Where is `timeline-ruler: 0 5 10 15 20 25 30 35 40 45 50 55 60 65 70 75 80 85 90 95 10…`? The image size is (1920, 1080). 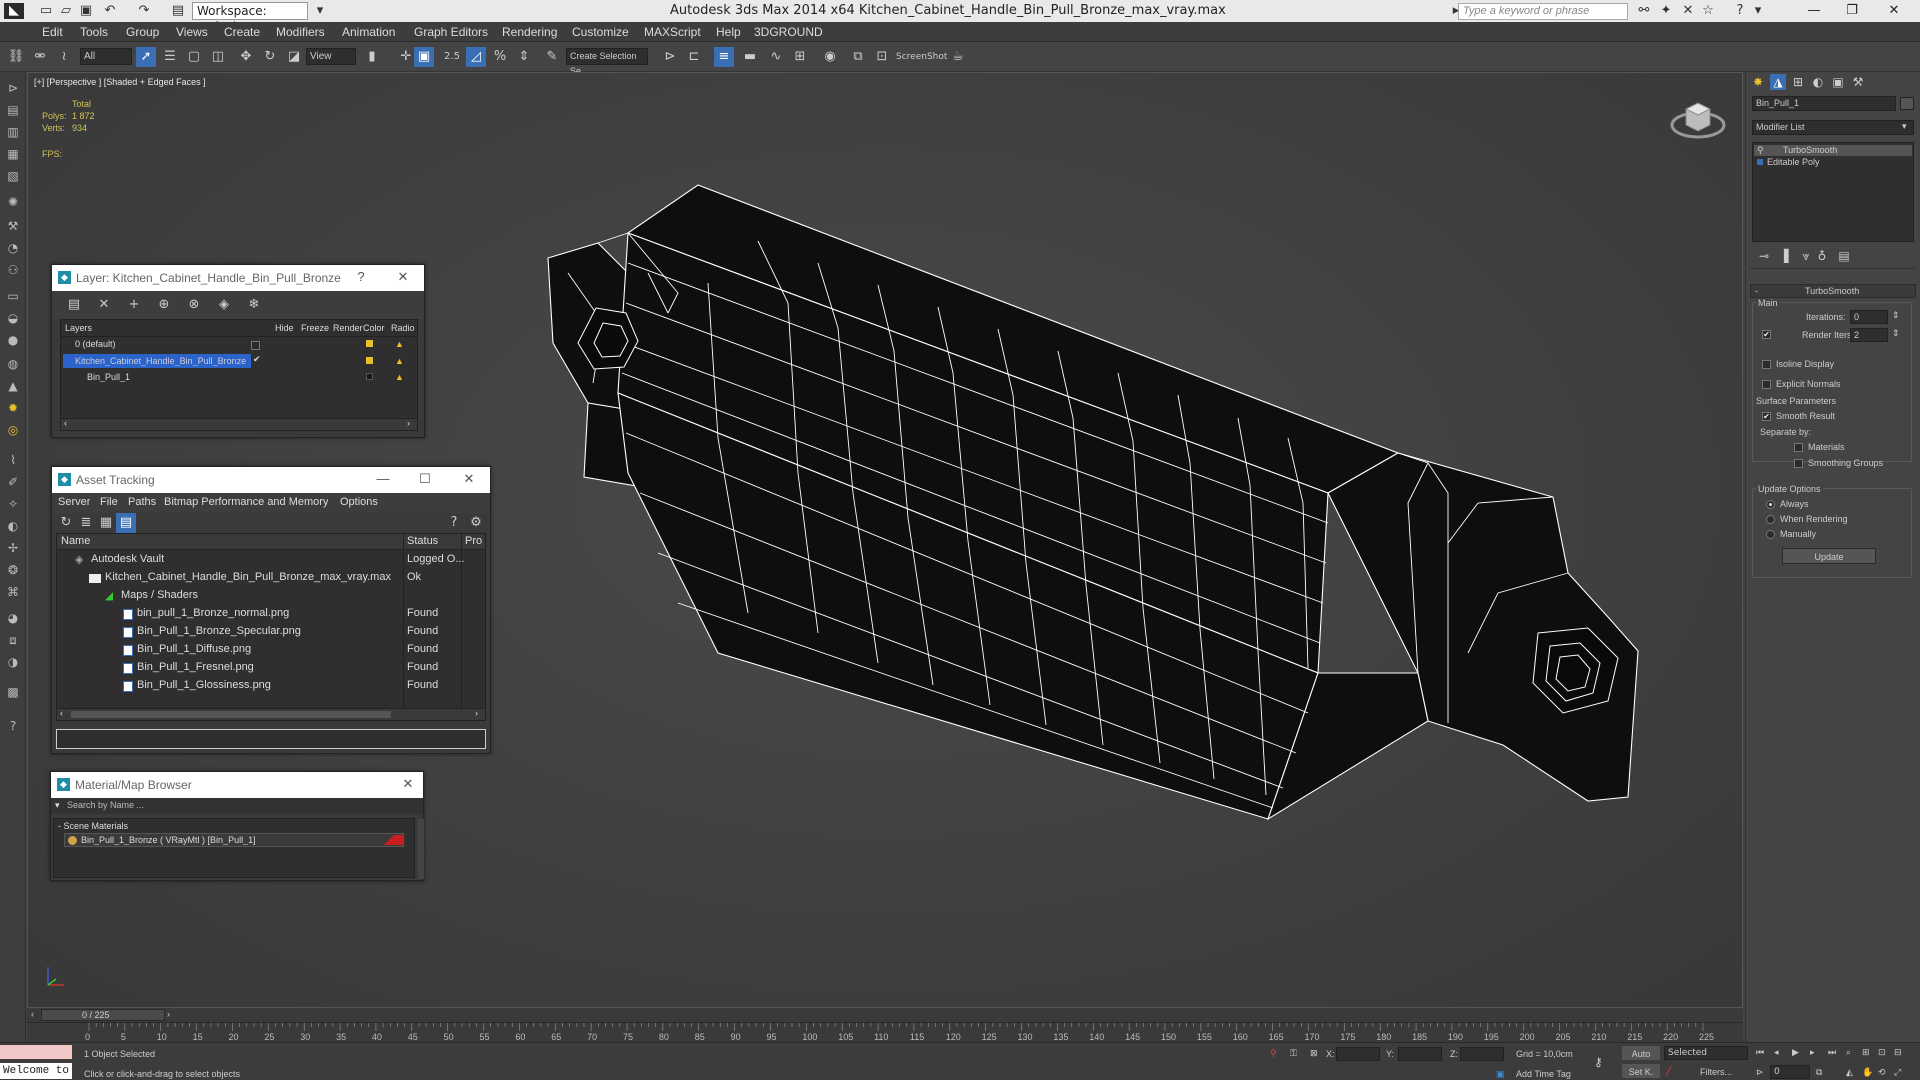
timeline-ruler: 0 5 10 15 20 25 30 35 40 45 50 55 60 65 70 75 80 85 90 95 10… is located at coordinates (885, 1032).